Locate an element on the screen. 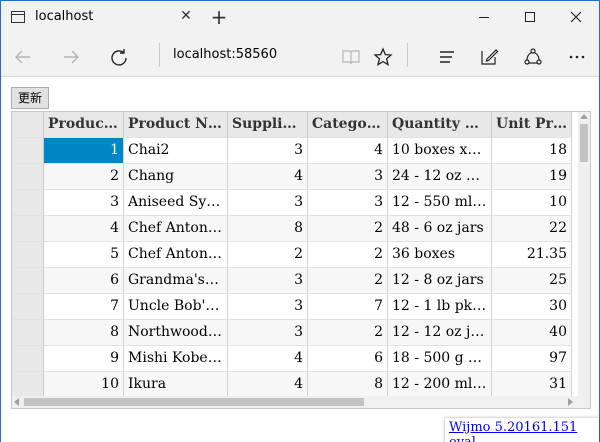  grid-cell: Chai2 is located at coordinates (176, 151).